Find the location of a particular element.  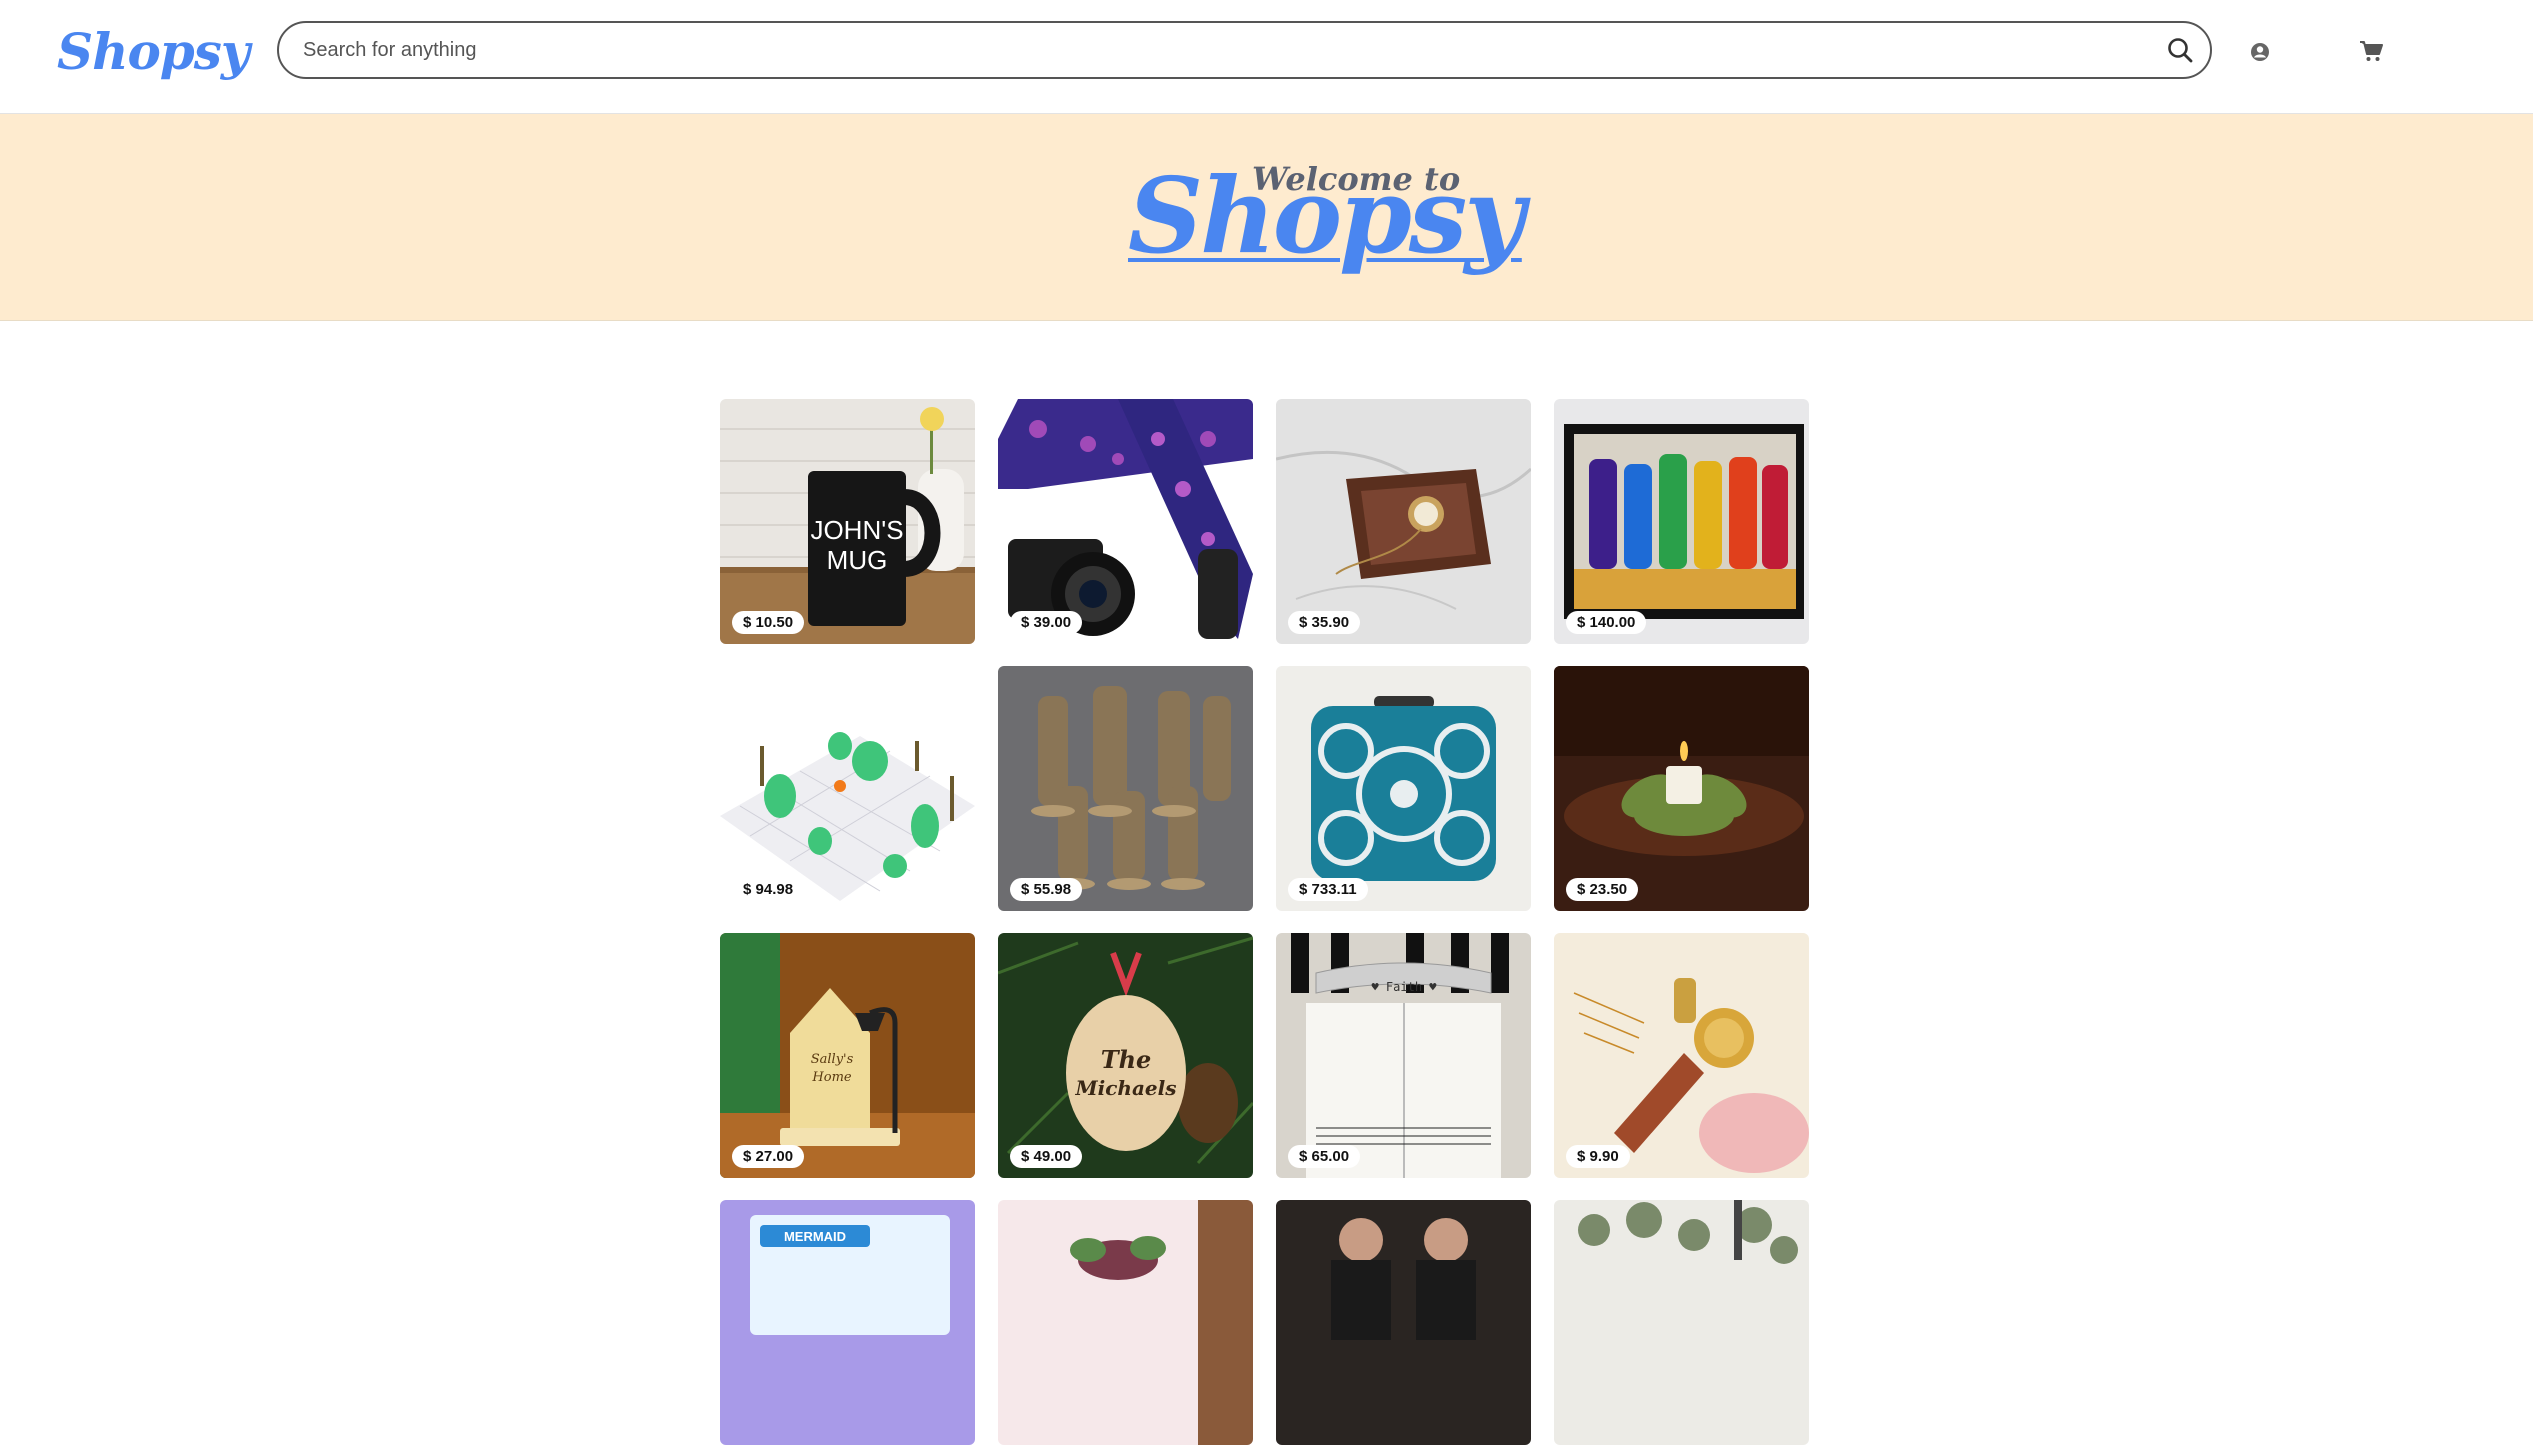

product-card: The Michaels $ 49.00 is located at coordinates (1125, 1055).